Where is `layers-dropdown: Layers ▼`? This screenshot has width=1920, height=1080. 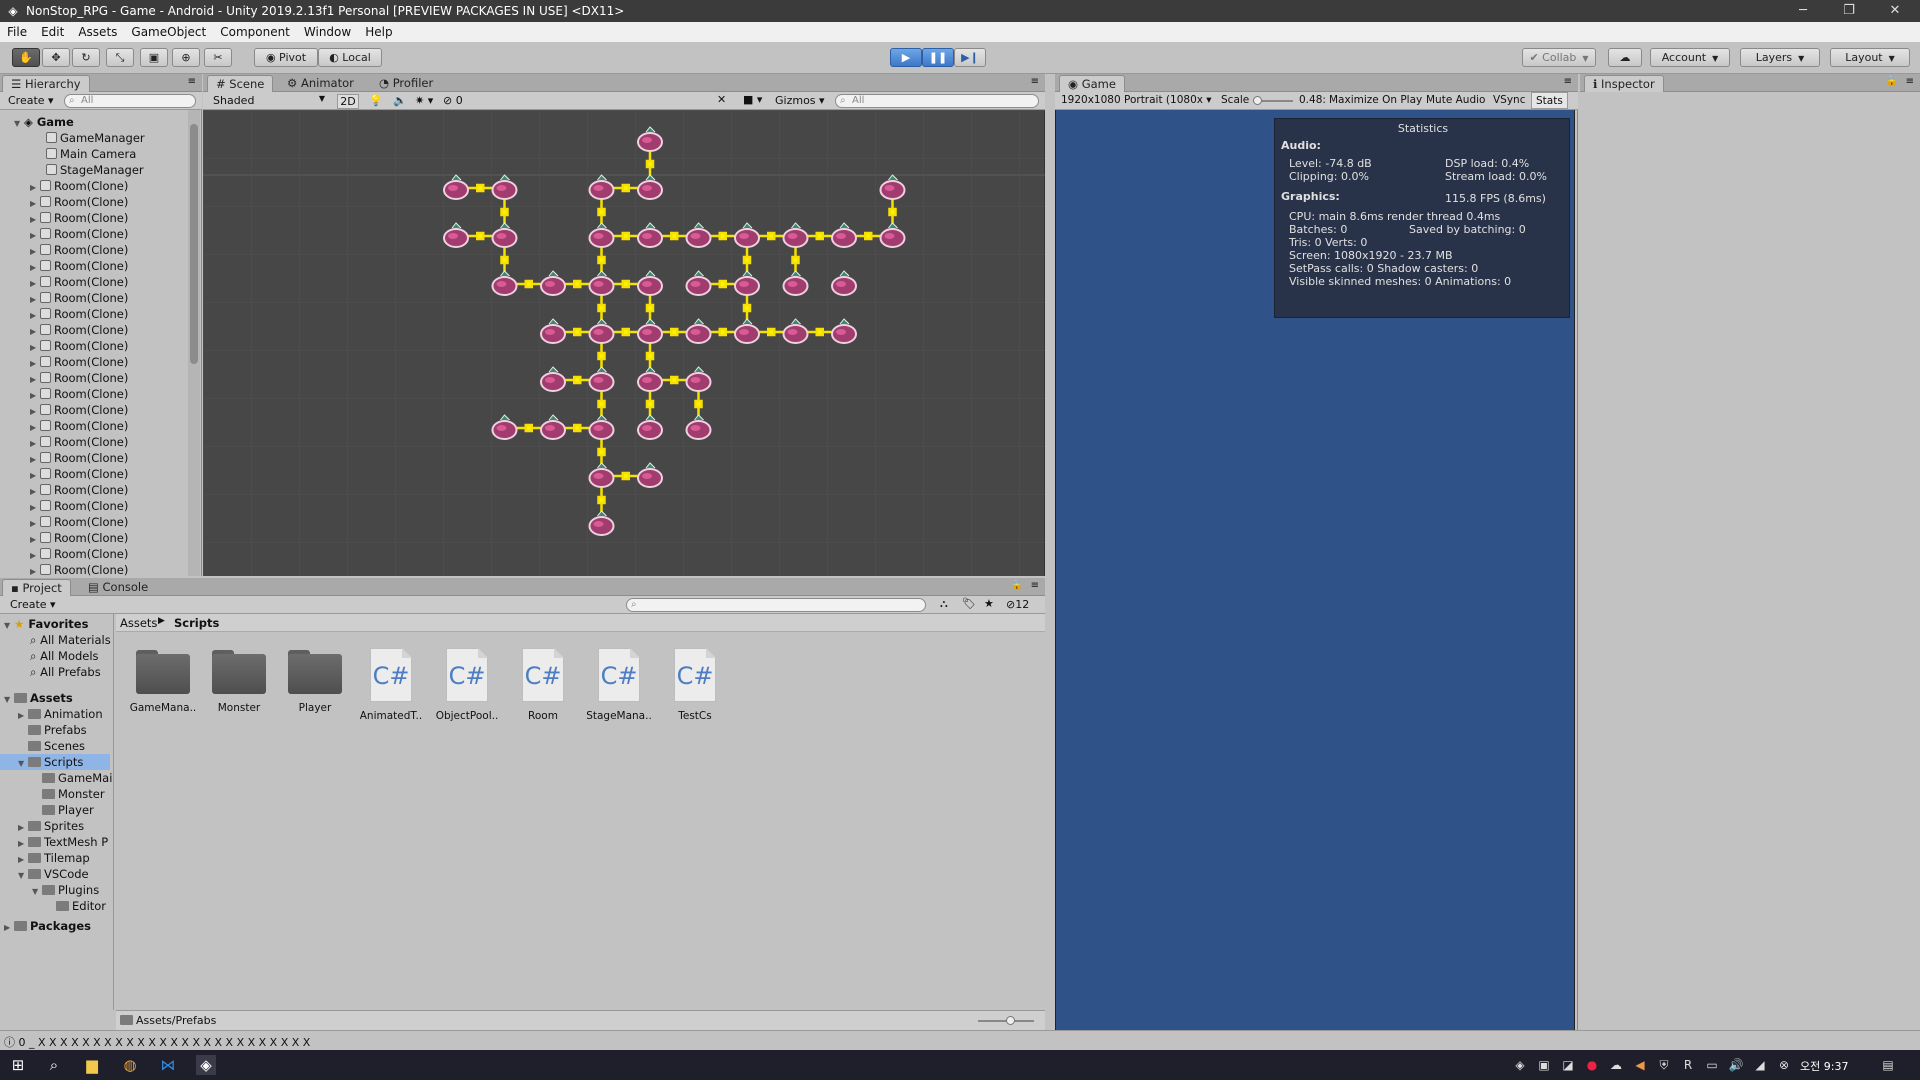
layers-dropdown: Layers ▼ is located at coordinates (1780, 57).